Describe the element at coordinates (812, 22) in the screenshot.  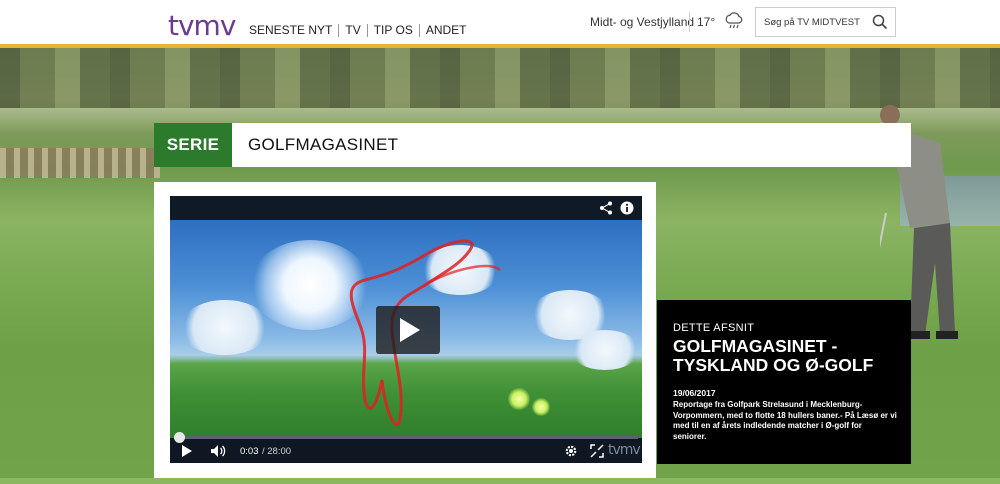
I see `search-input` at that location.